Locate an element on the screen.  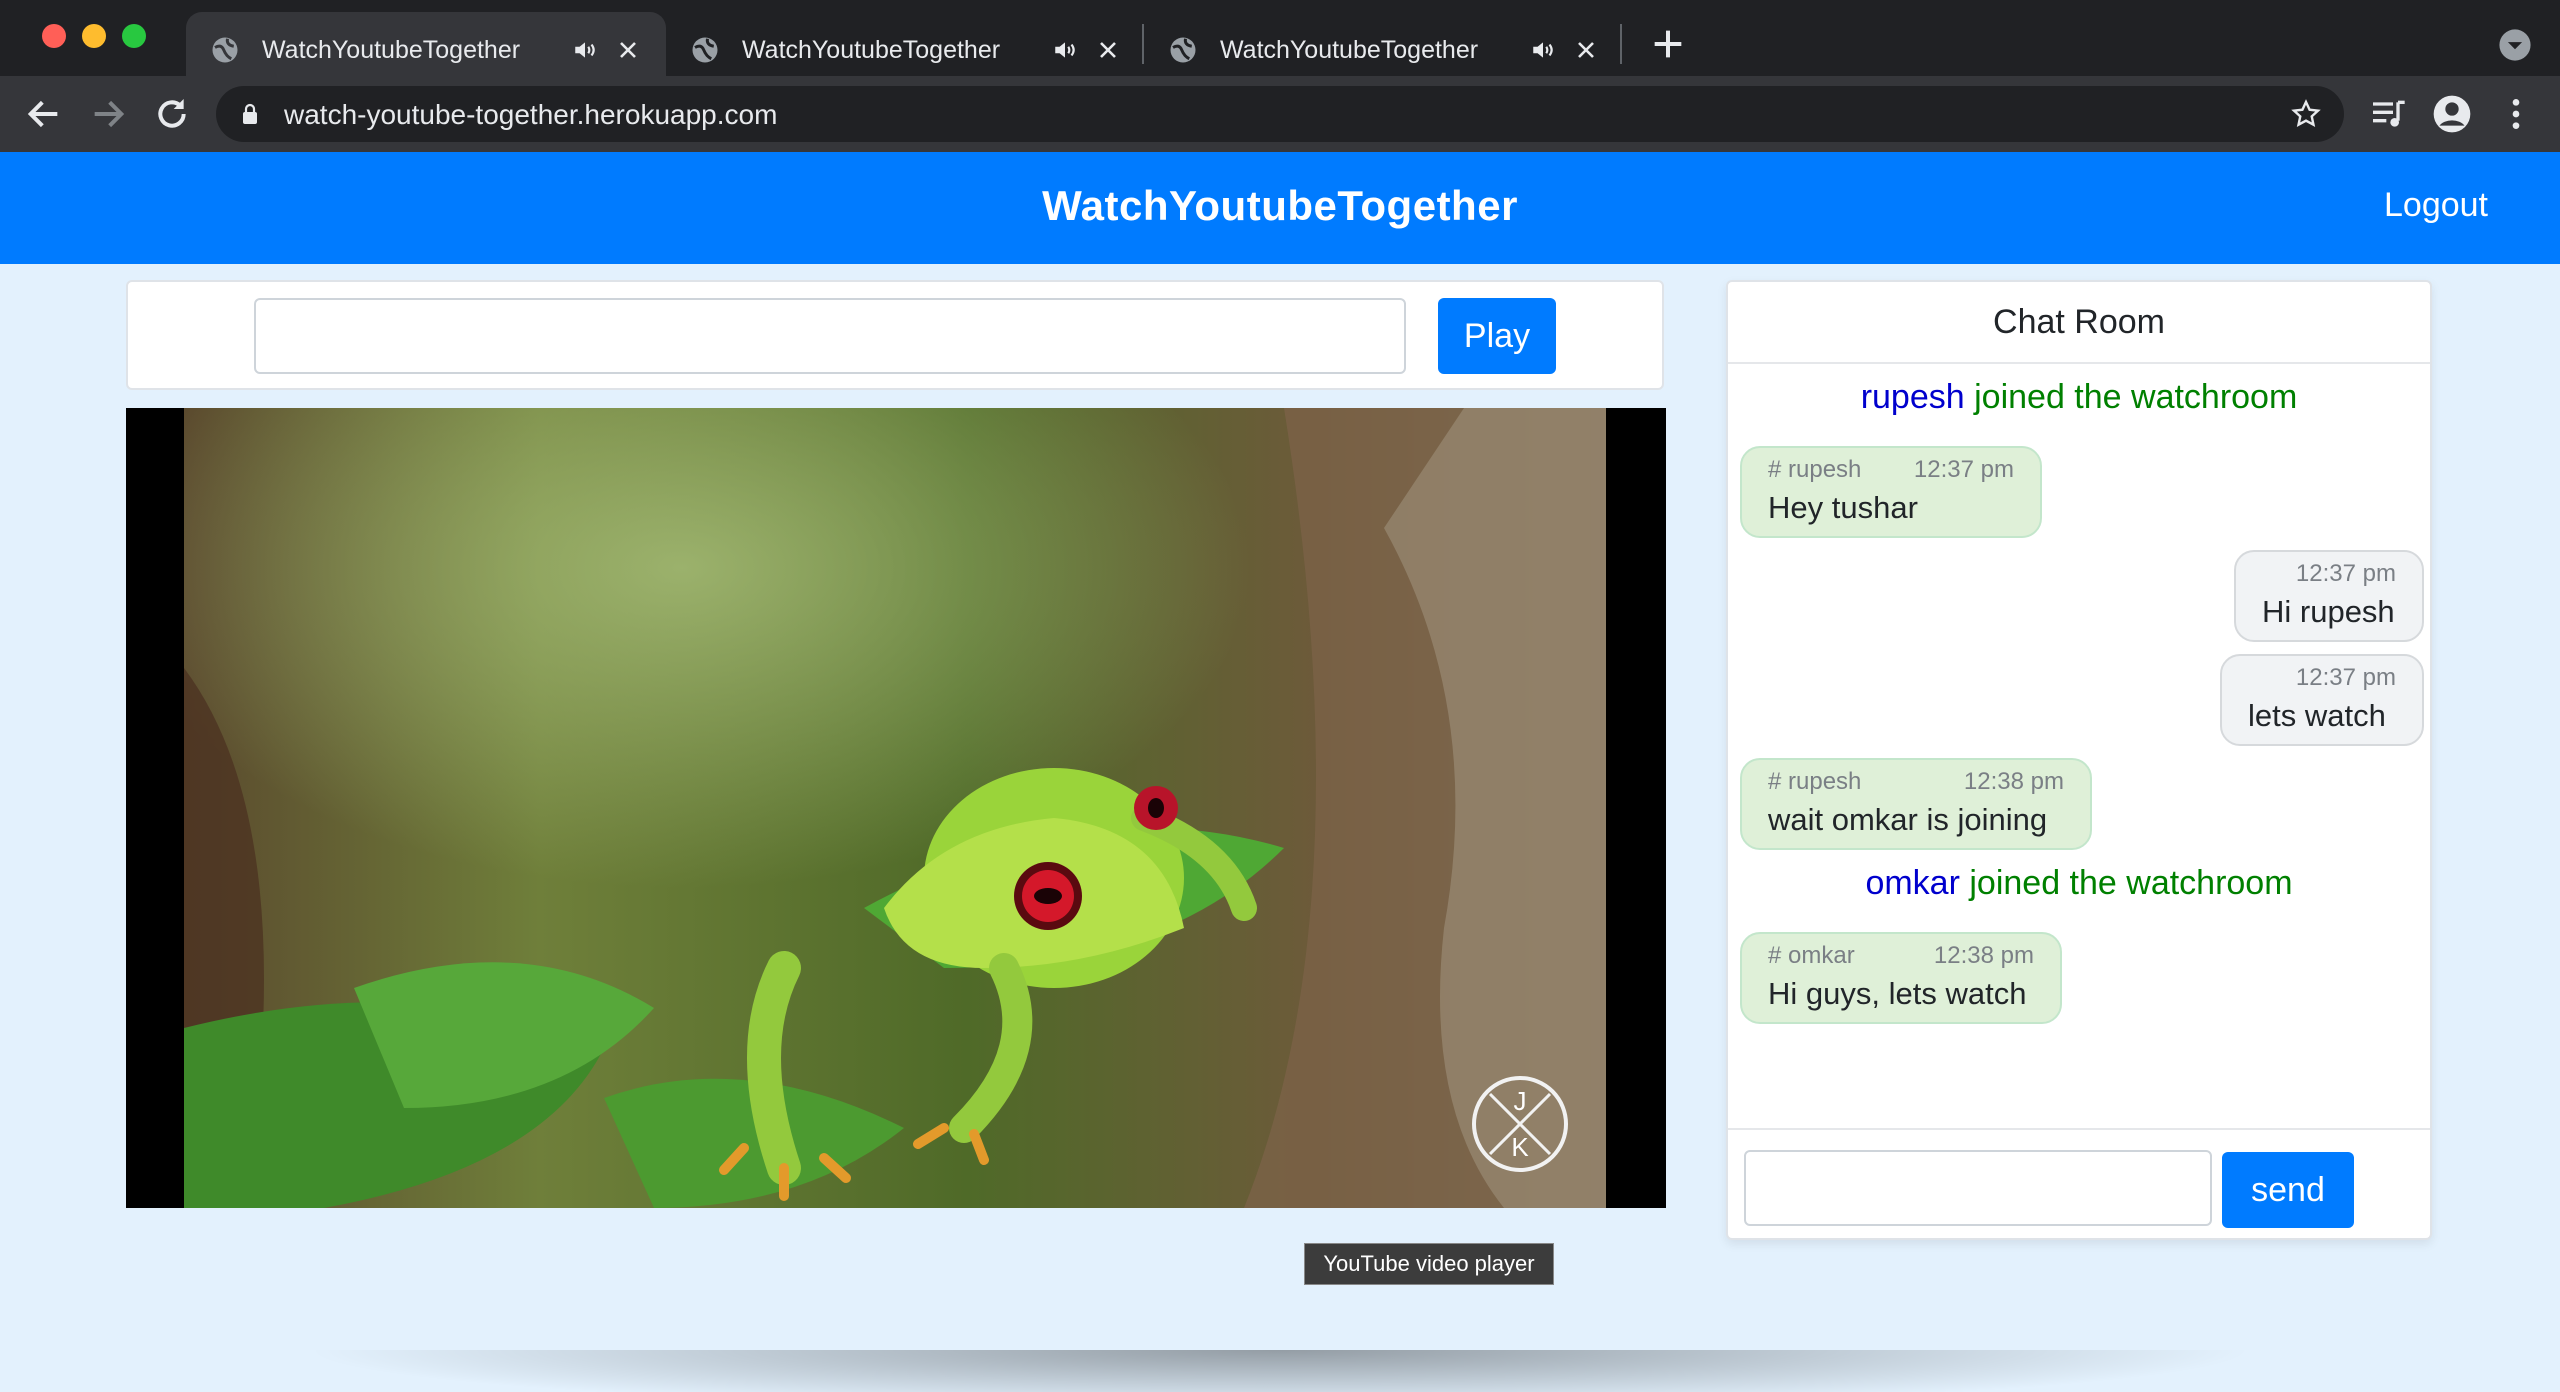
message-text: Hey tushar is located at coordinates (1843, 507).